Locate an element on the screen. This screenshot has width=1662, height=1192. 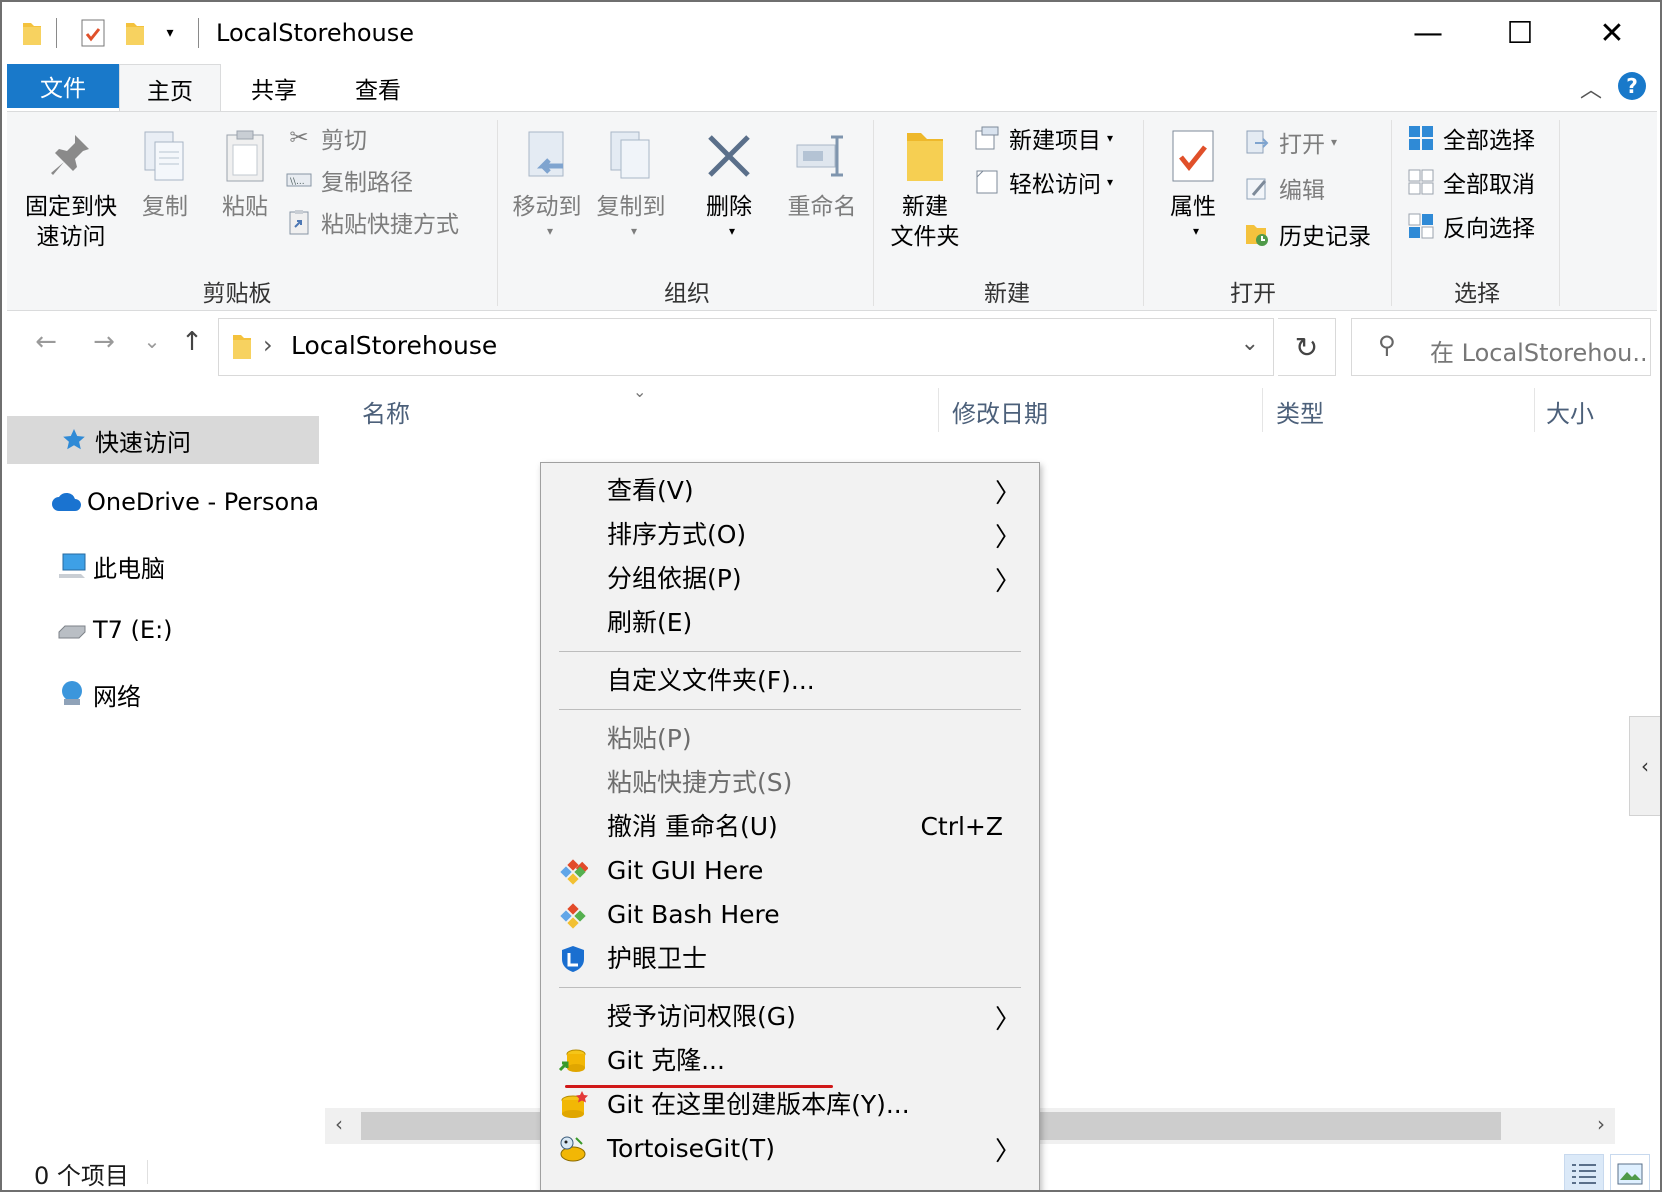
move-to-button: 移动到 ▾ is located at coordinates (547, 186).